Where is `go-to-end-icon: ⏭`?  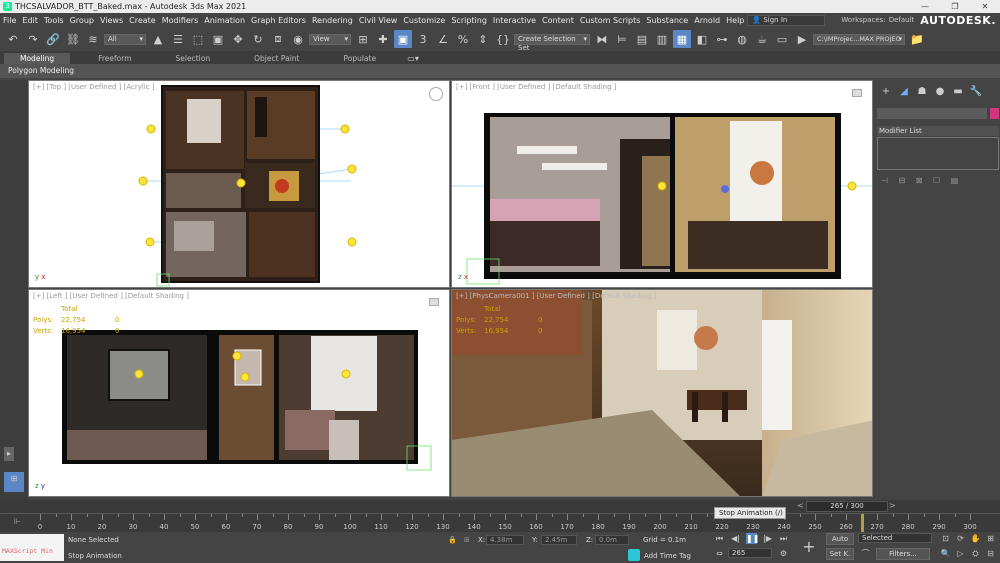
go-to-end-icon: ⏭ is located at coordinates (783, 538).